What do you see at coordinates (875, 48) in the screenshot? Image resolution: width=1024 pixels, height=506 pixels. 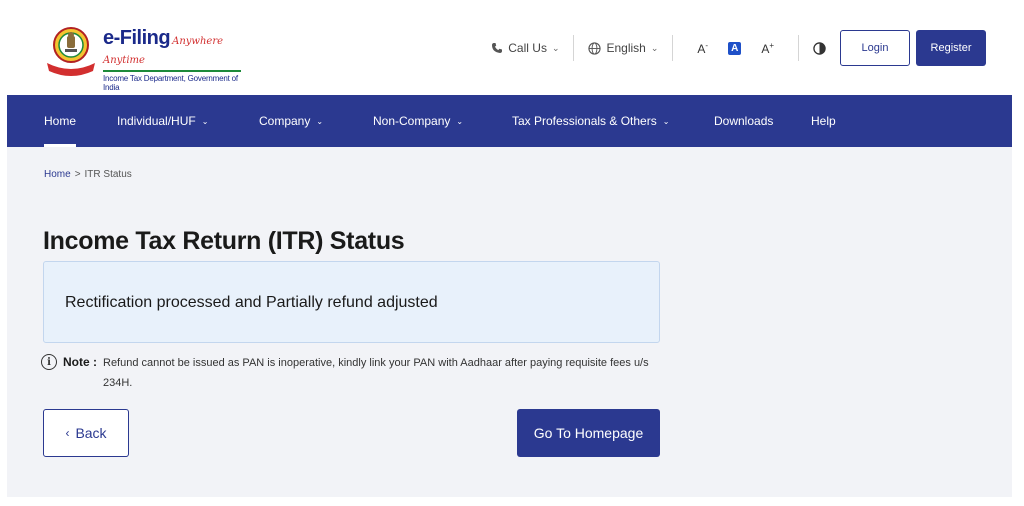 I see `login-button: Login` at bounding box center [875, 48].